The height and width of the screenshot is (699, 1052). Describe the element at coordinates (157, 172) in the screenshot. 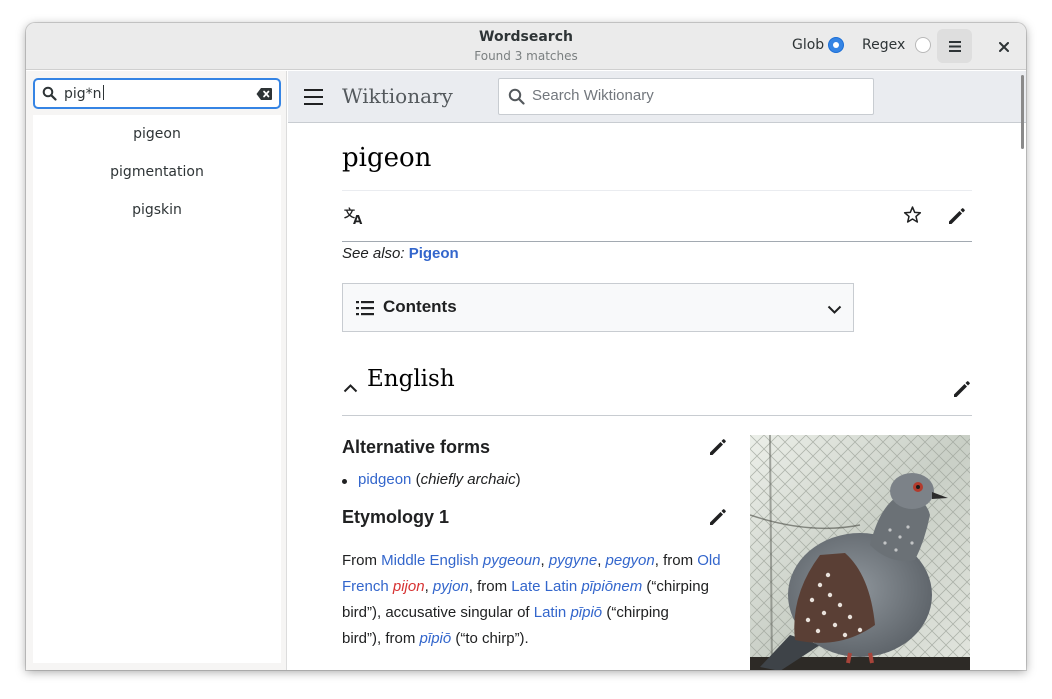

I see `result-item: pigmentation` at that location.